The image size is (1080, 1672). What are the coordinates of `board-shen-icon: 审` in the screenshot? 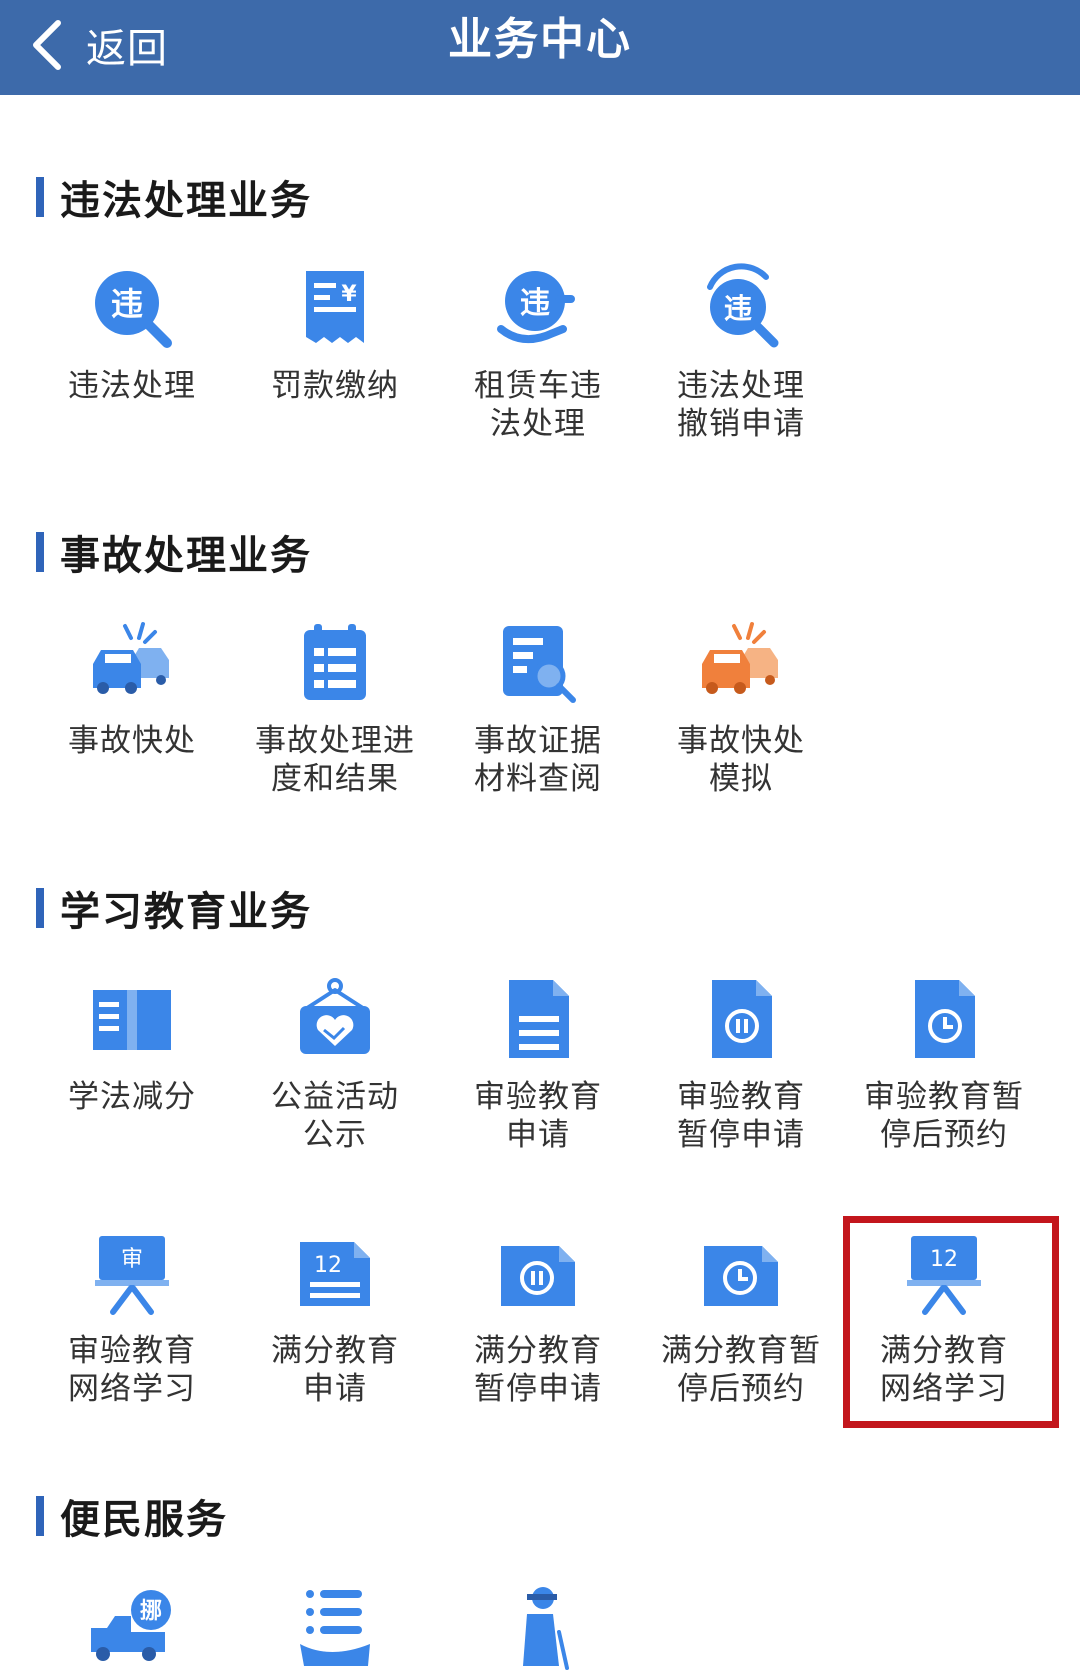 It's located at (132, 1273).